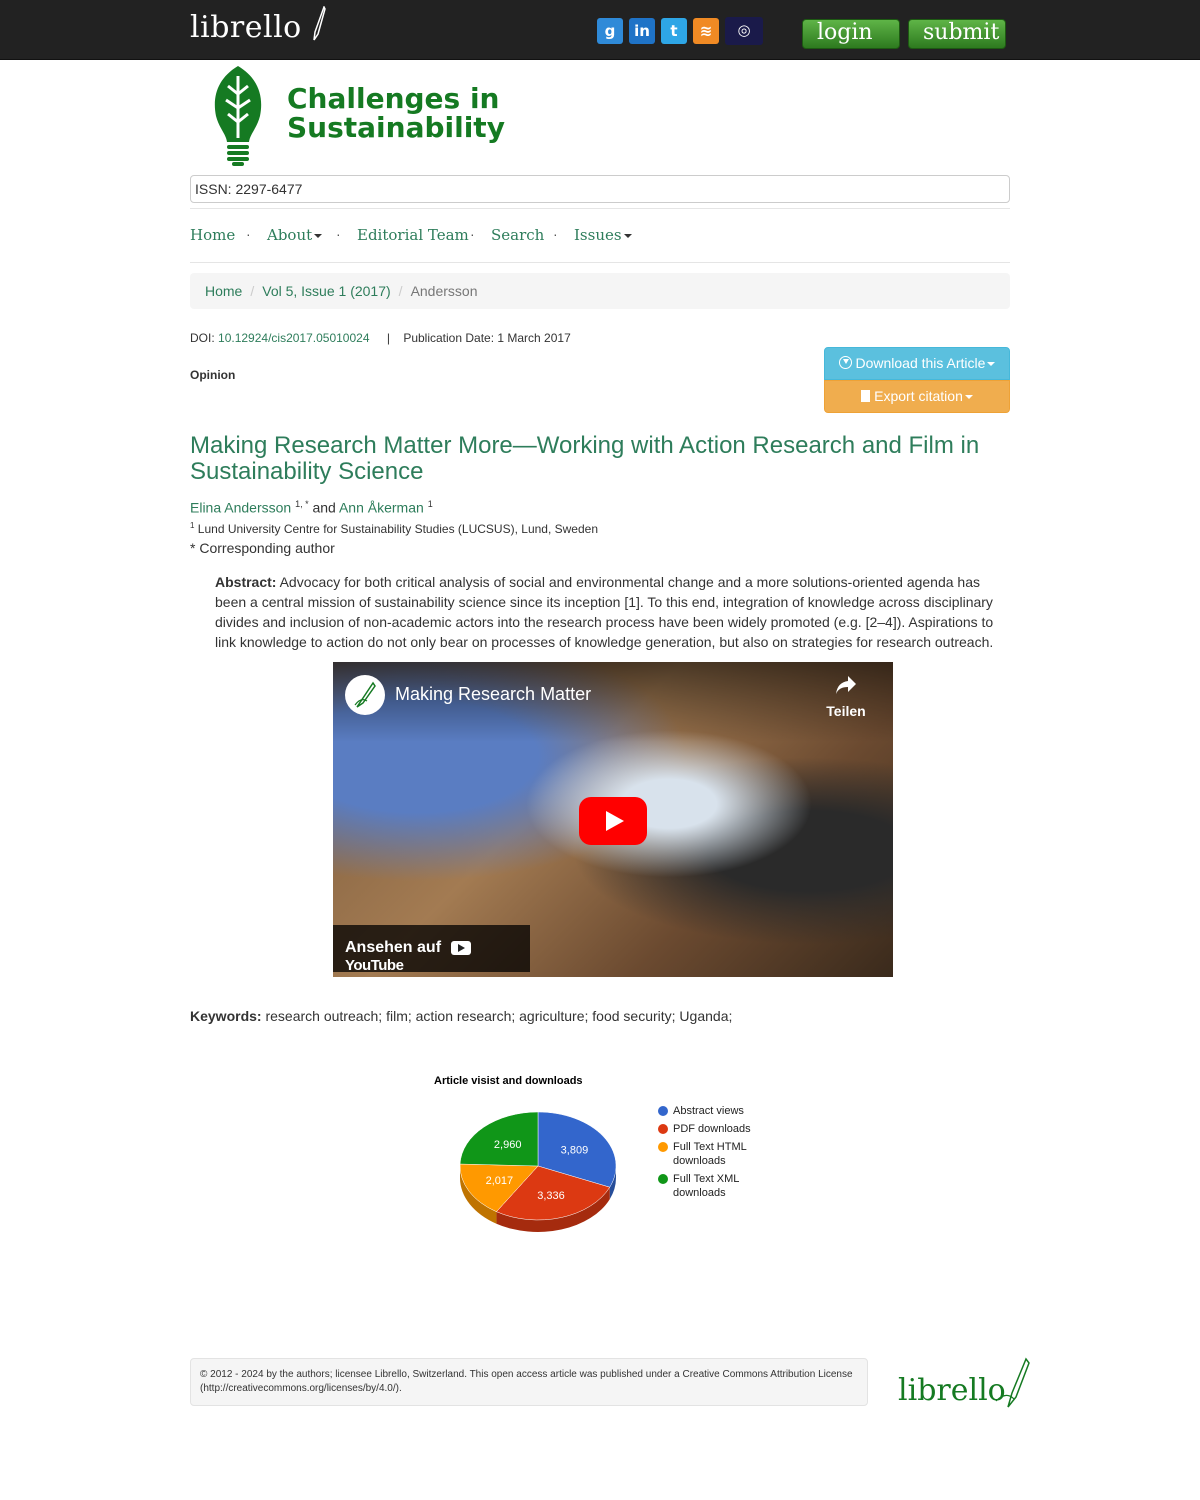  I want to click on youtube-brand: YouTube, so click(374, 965).